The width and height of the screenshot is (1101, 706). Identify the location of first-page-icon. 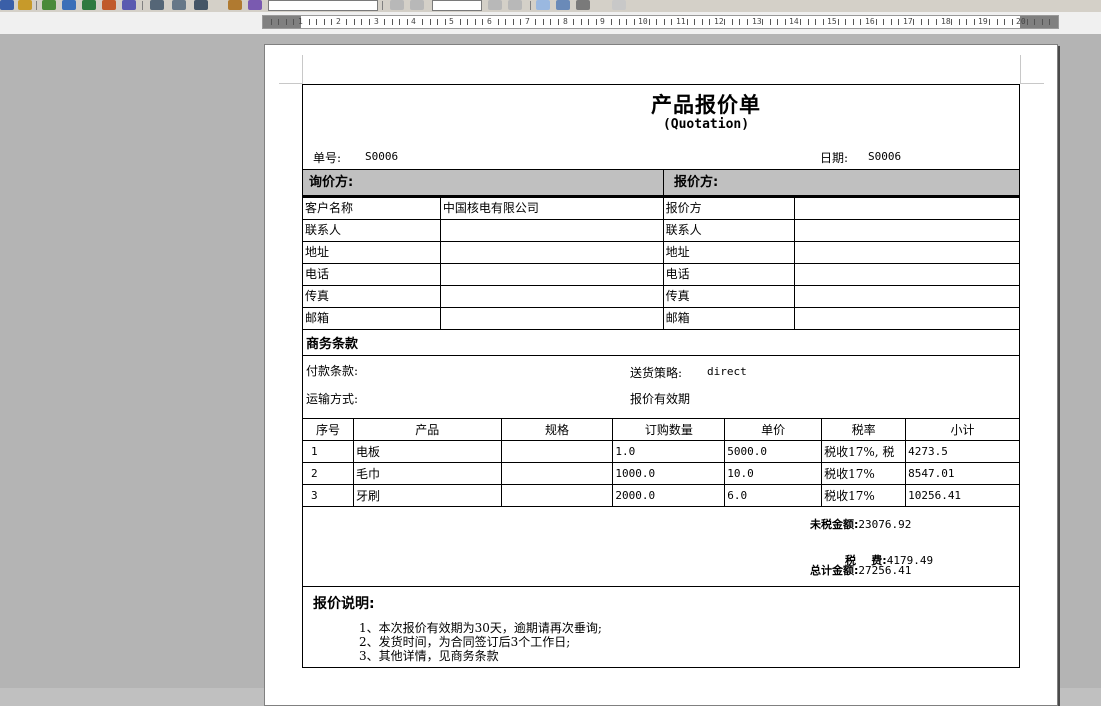
(397, 5).